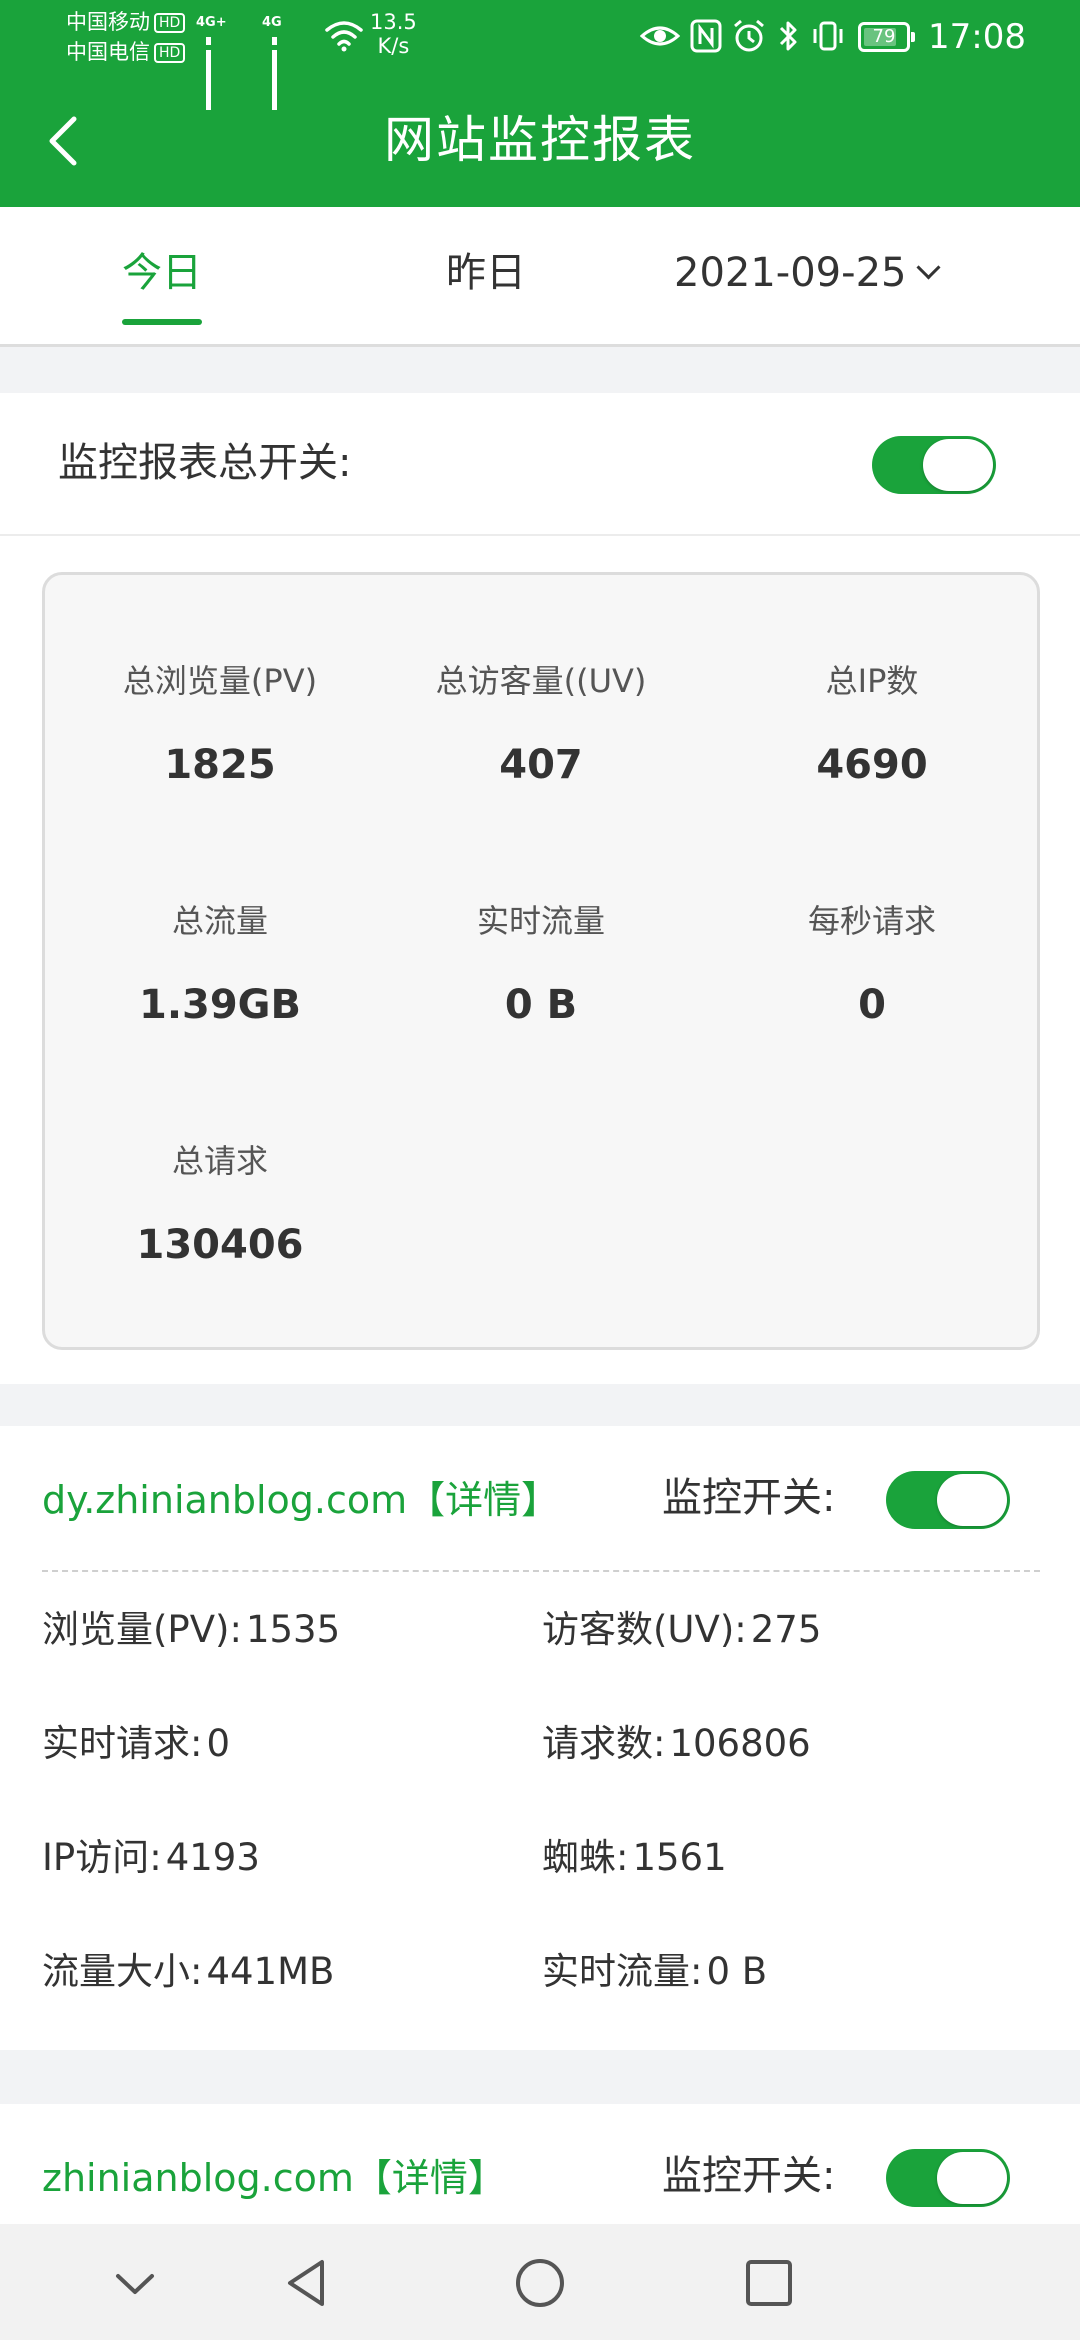  What do you see at coordinates (872, 765) in the screenshot?
I see `stat-value: 4690` at bounding box center [872, 765].